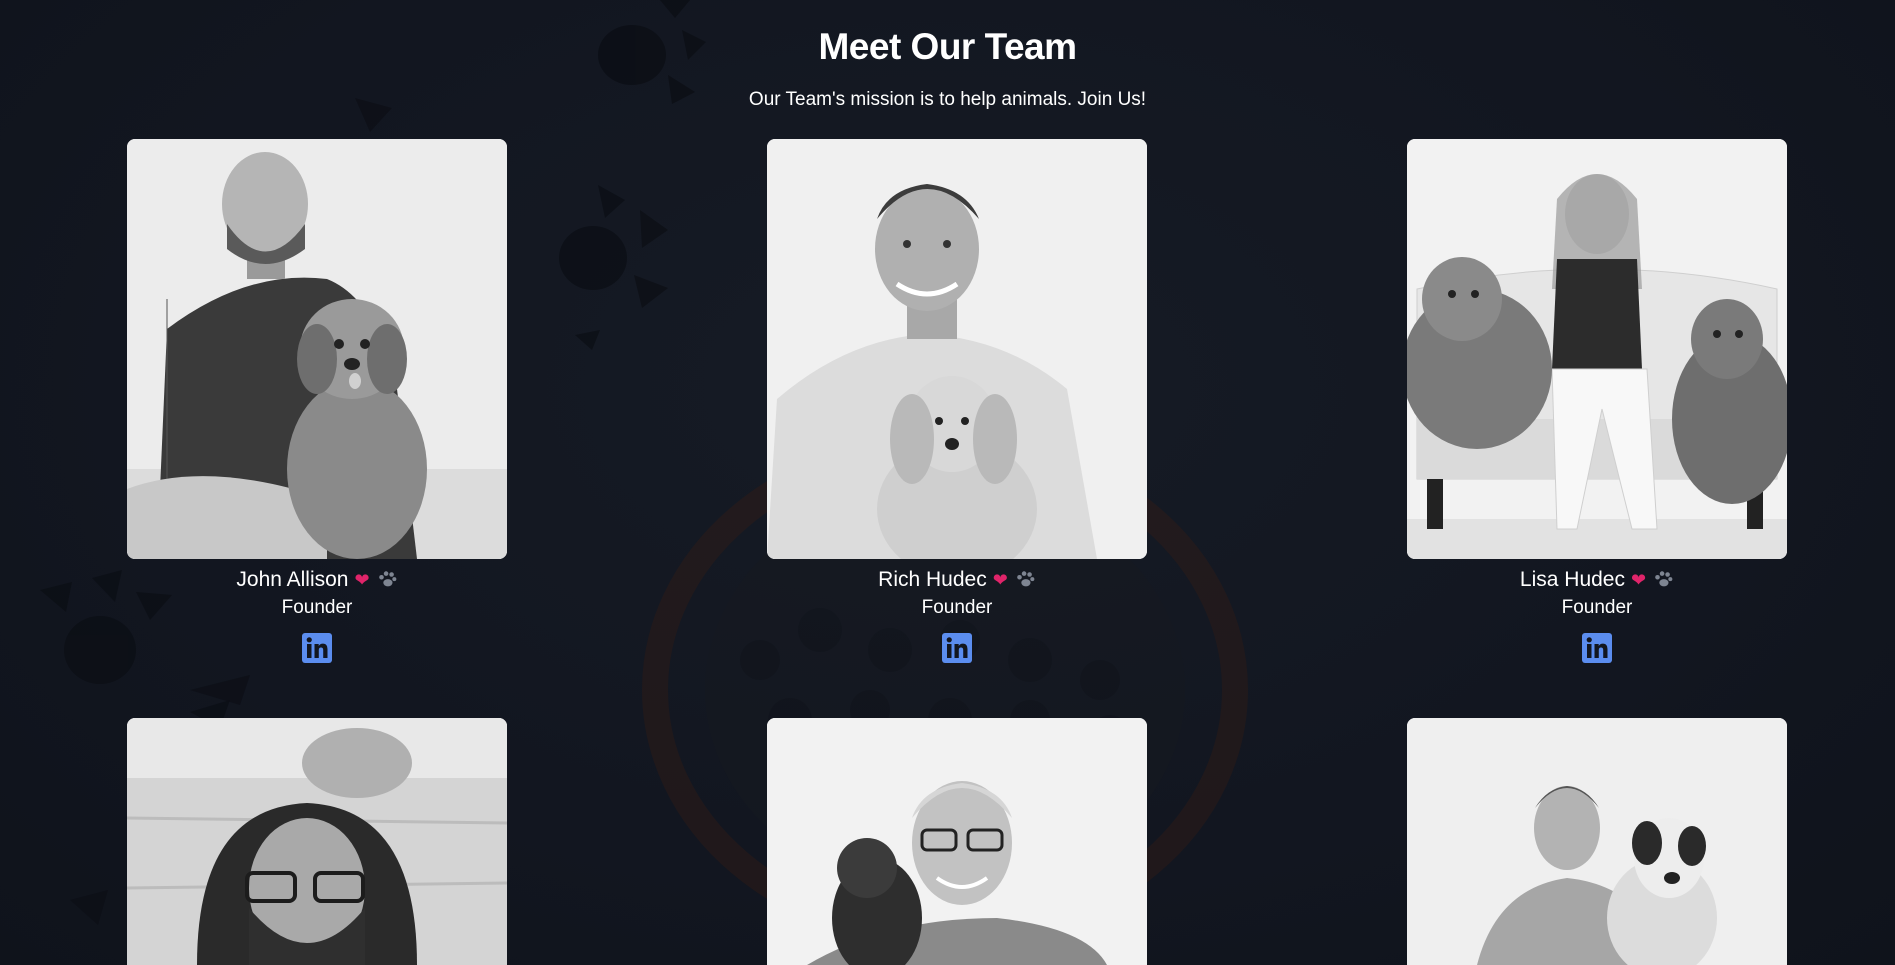  I want to click on team-member-card: Lisa Hudec ❤ Founder, so click(1597, 403).